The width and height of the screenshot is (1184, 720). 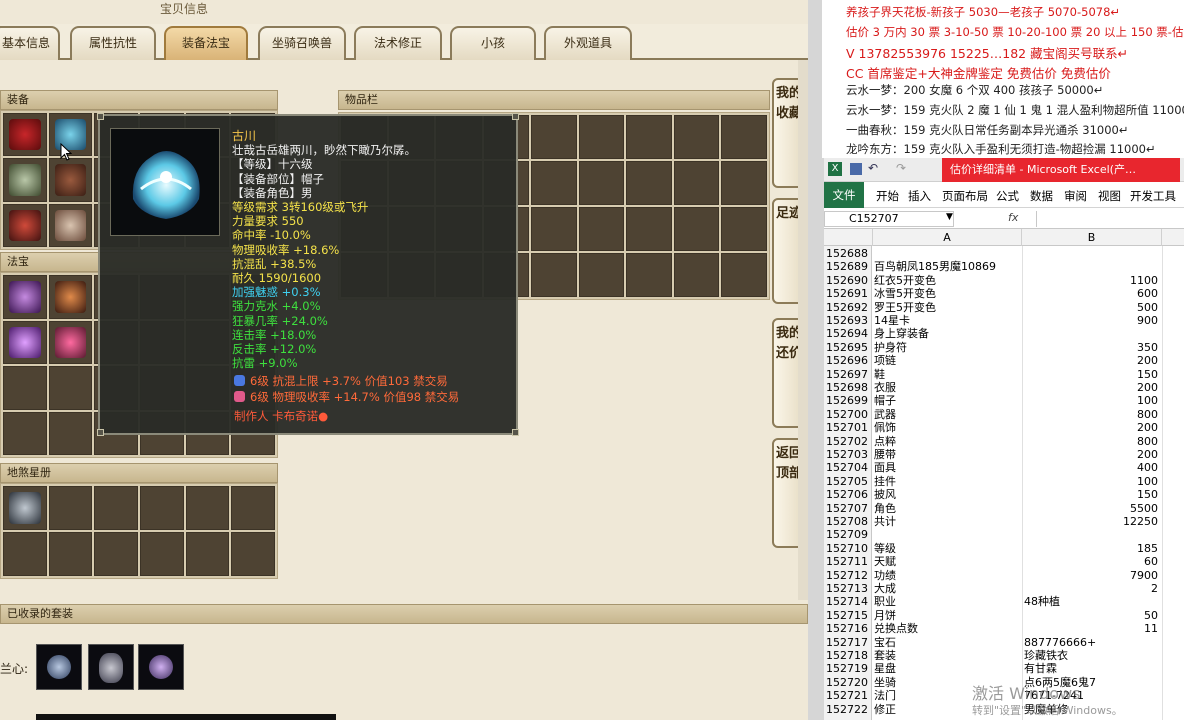 What do you see at coordinates (1004, 280) in the screenshot?
I see `table-row: 152690 红衣5开变色 1100` at bounding box center [1004, 280].